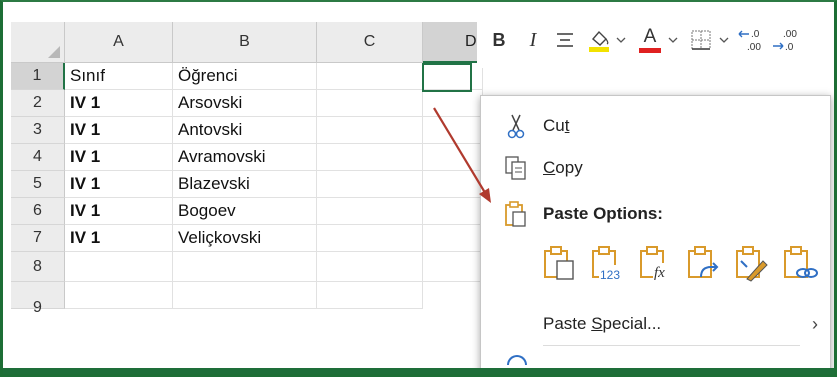  What do you see at coordinates (597, 323) in the screenshot?
I see `paste-special-accesskey: S` at bounding box center [597, 323].